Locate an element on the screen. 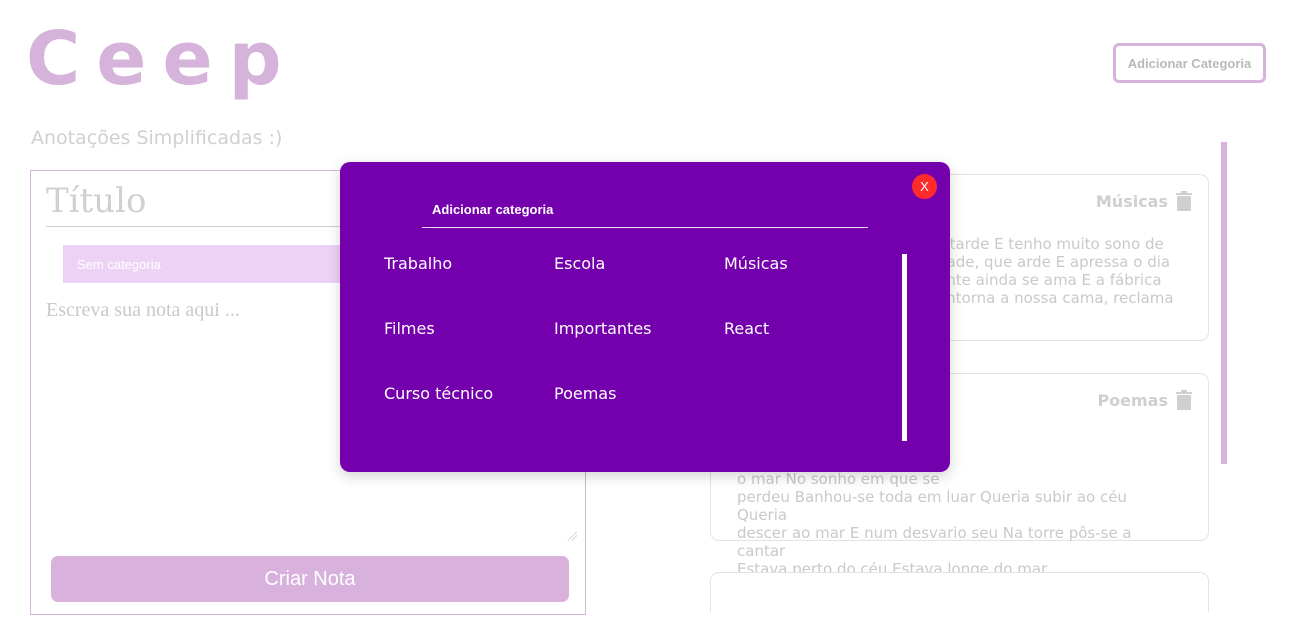  notes-scrollbar-thumb is located at coordinates (1224, 303).